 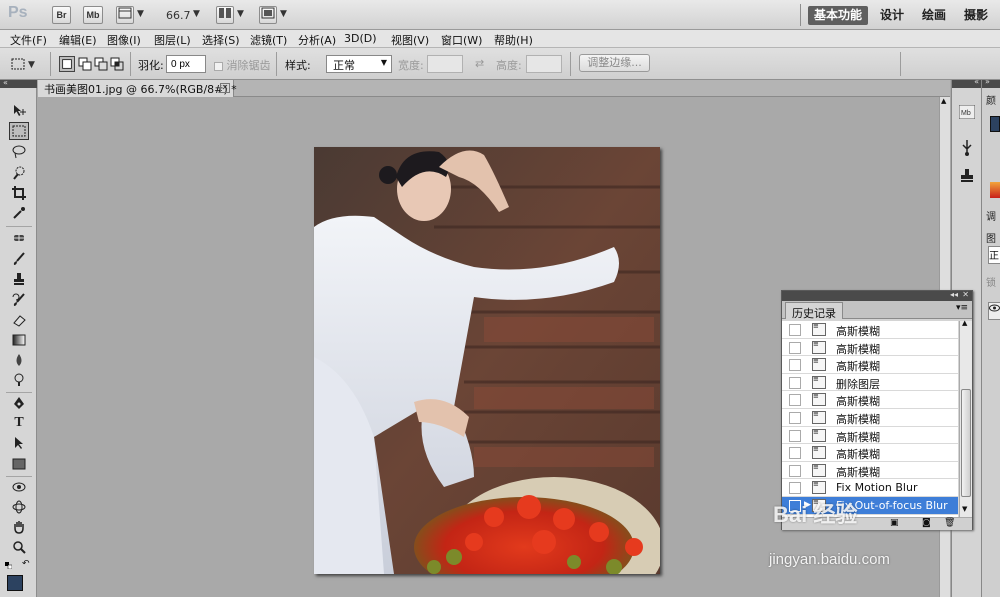 I want to click on layer-visibility-eye-icon, so click(x=994, y=311).